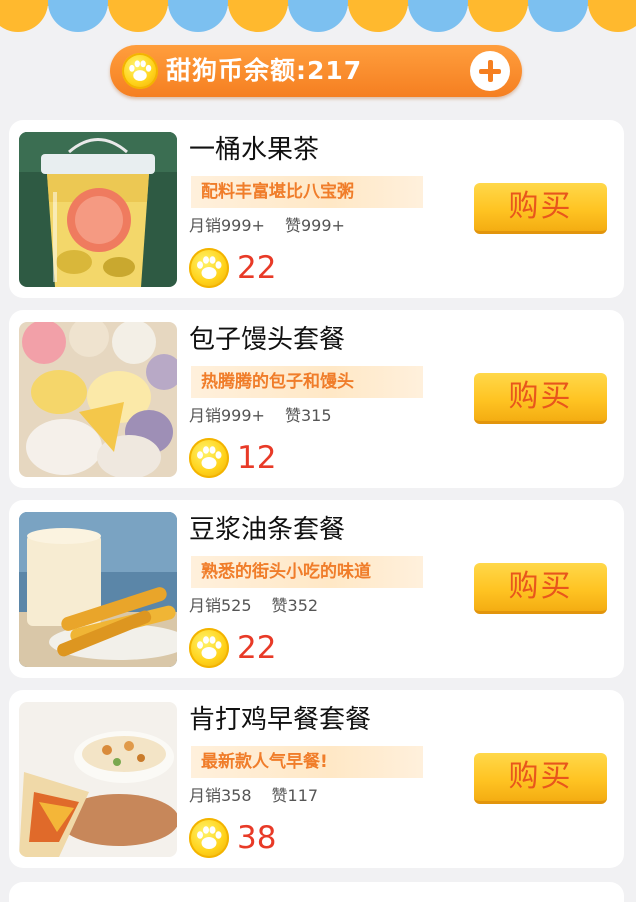  Describe the element at coordinates (316, 892) in the screenshot. I see `next-product-card` at that location.